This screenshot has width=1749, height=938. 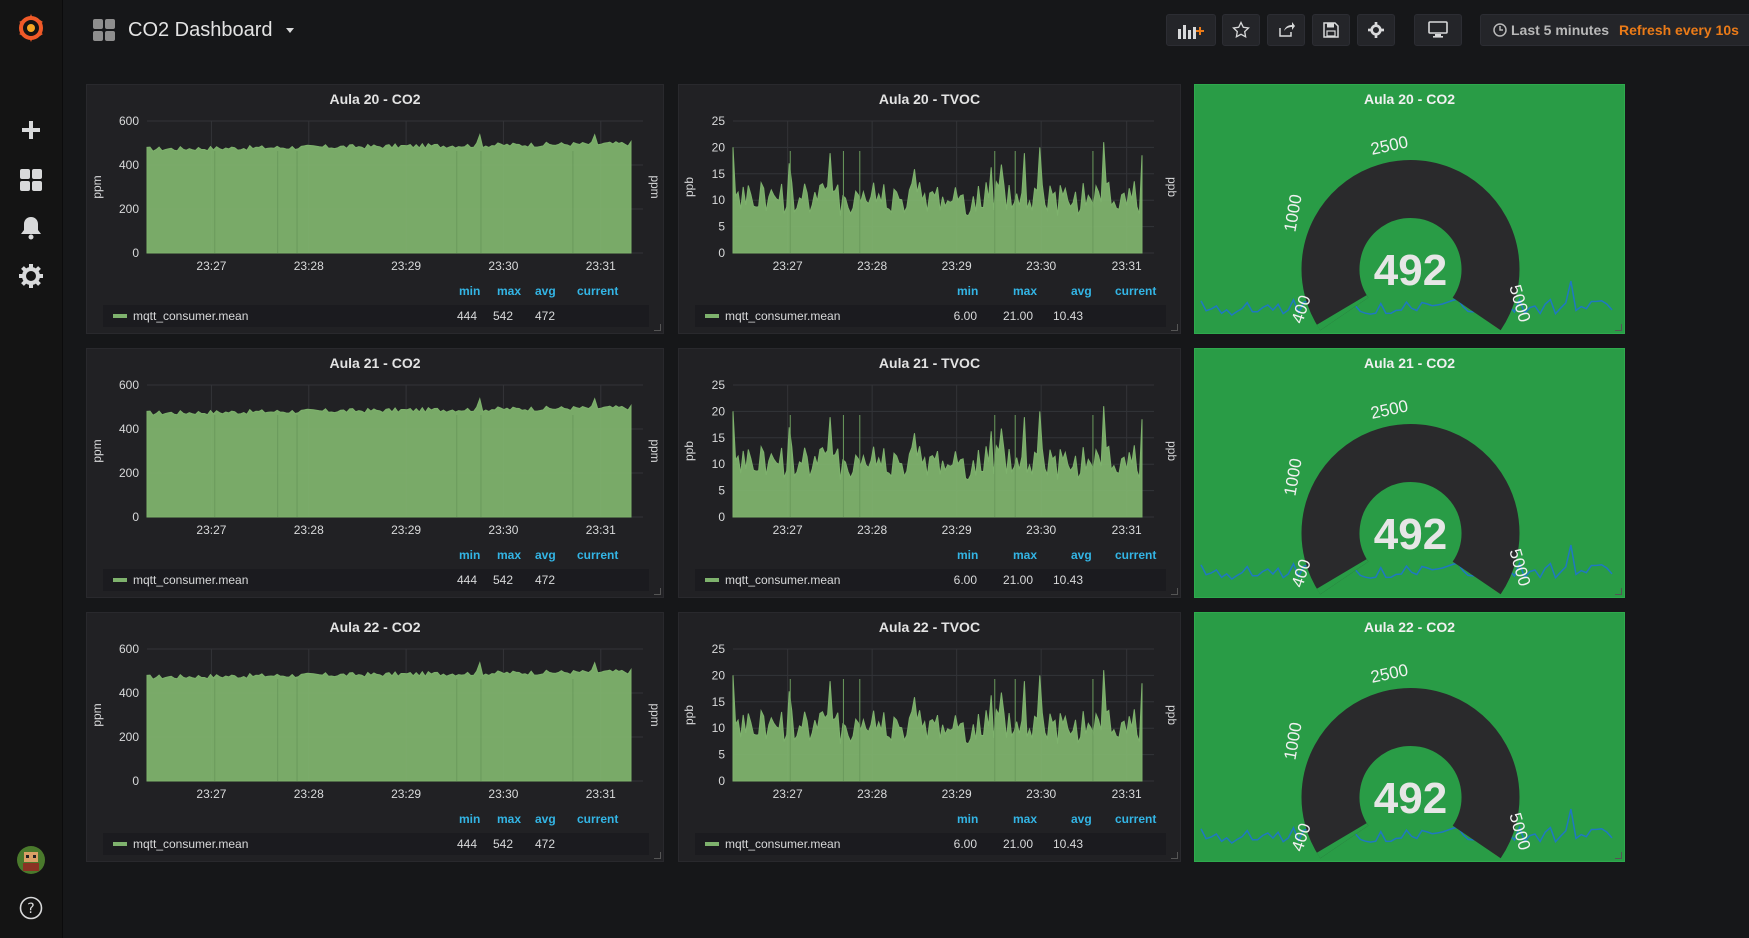 What do you see at coordinates (31, 228) in the screenshot?
I see `bell-icon` at bounding box center [31, 228].